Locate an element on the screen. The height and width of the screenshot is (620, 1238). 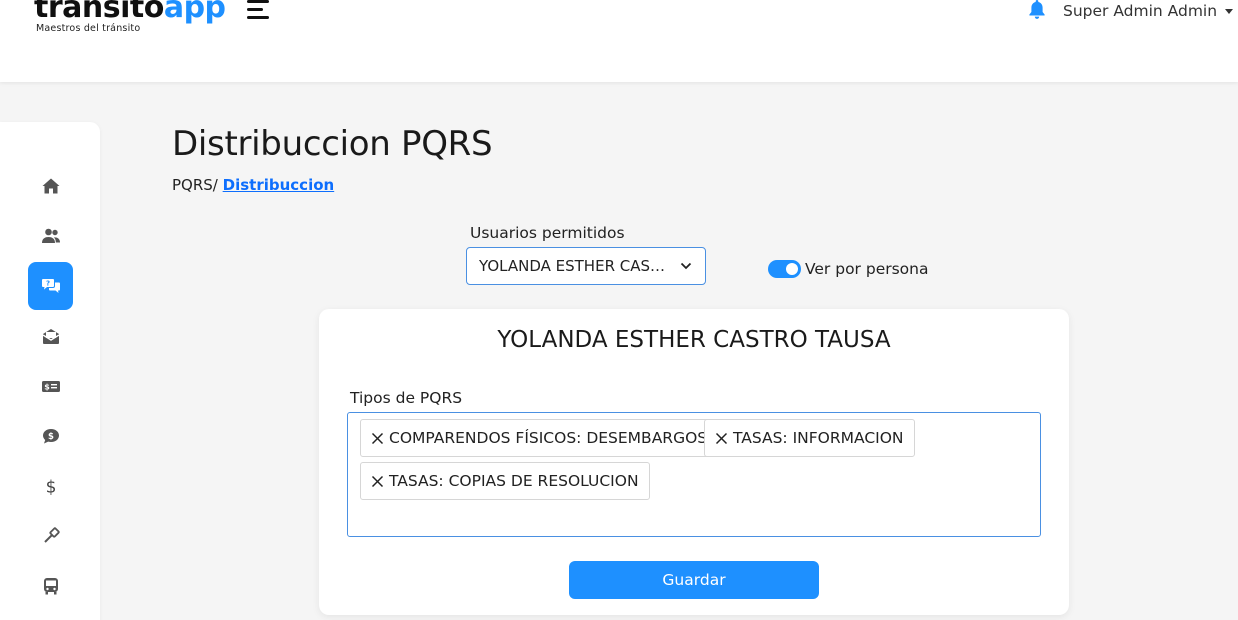
sidebar-item-home is located at coordinates (50, 186).